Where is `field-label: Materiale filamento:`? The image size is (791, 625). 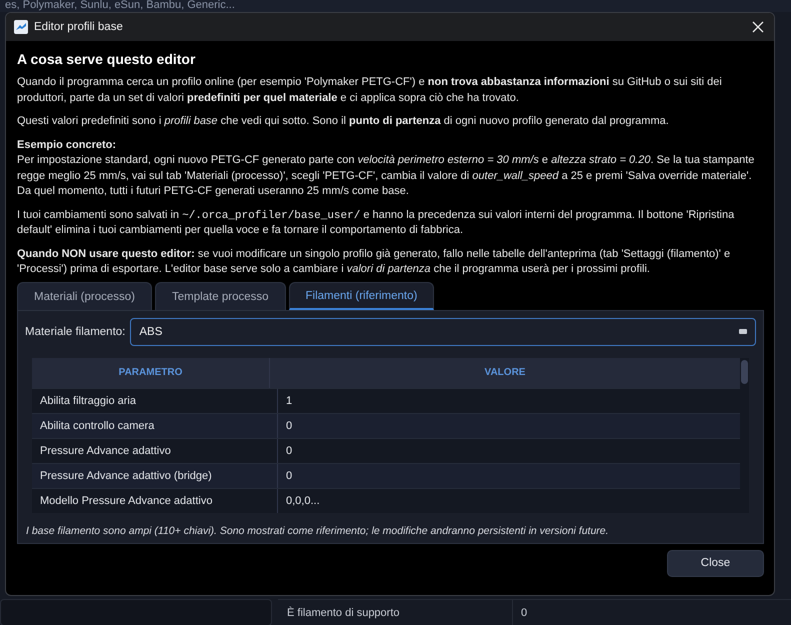
field-label: Materiale filamento: is located at coordinates (75, 332).